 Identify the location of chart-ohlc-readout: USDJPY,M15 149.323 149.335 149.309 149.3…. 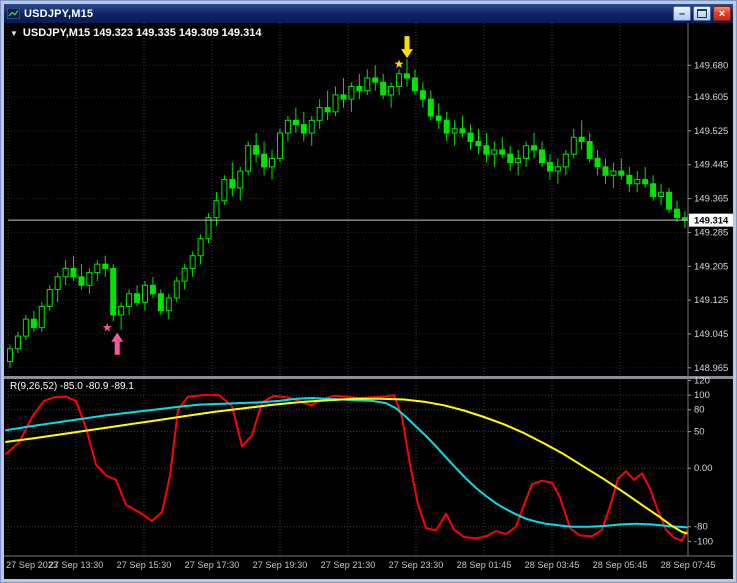
(142, 33).